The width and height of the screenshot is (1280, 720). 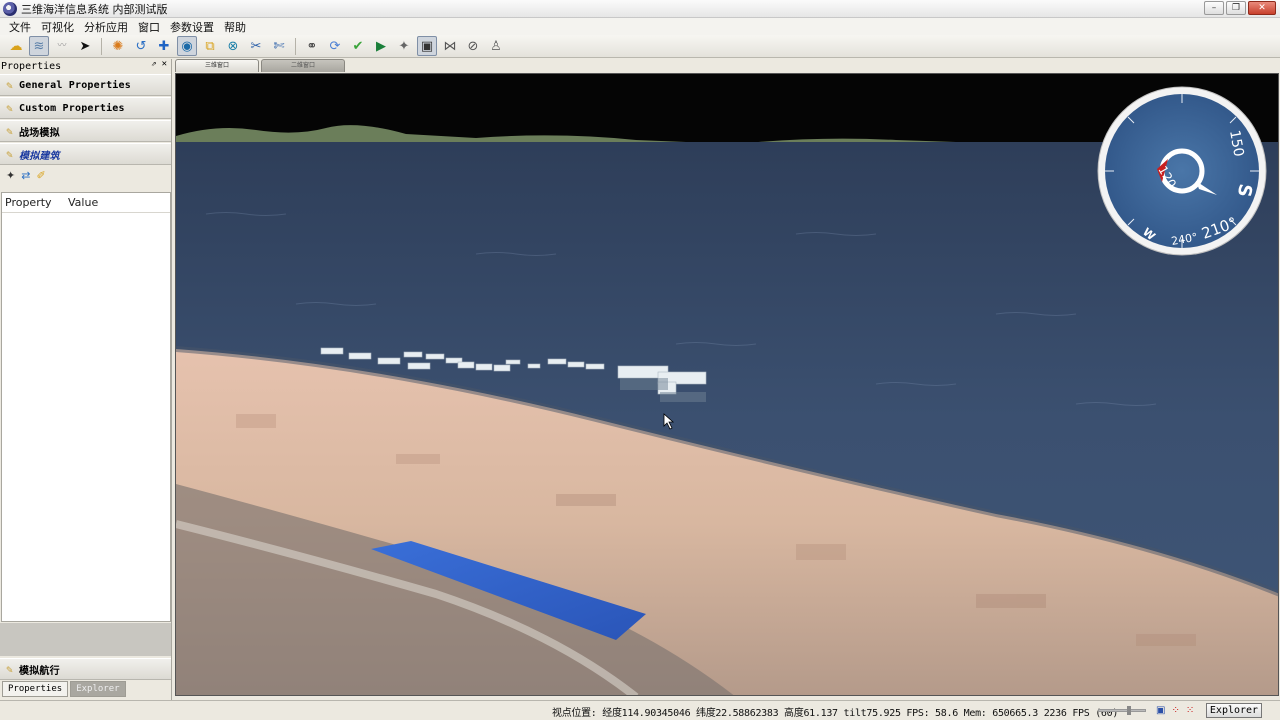 What do you see at coordinates (210, 46) in the screenshot?
I see `layers-icon: ⧉` at bounding box center [210, 46].